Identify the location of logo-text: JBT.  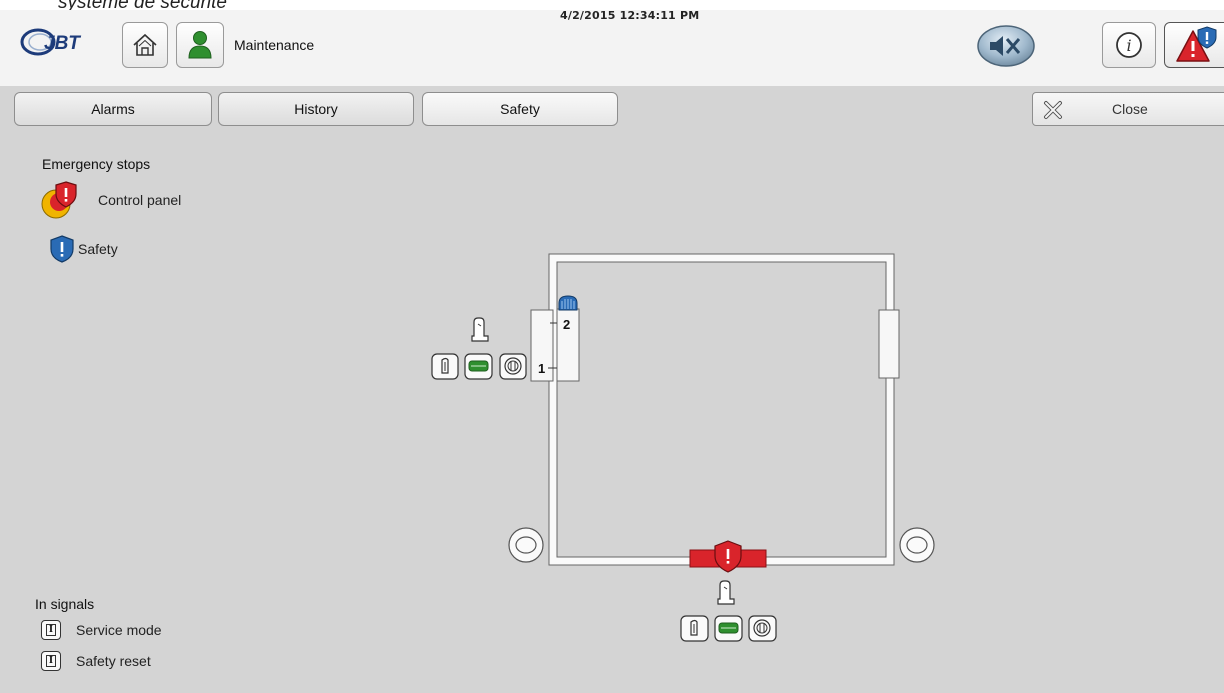
(62, 43).